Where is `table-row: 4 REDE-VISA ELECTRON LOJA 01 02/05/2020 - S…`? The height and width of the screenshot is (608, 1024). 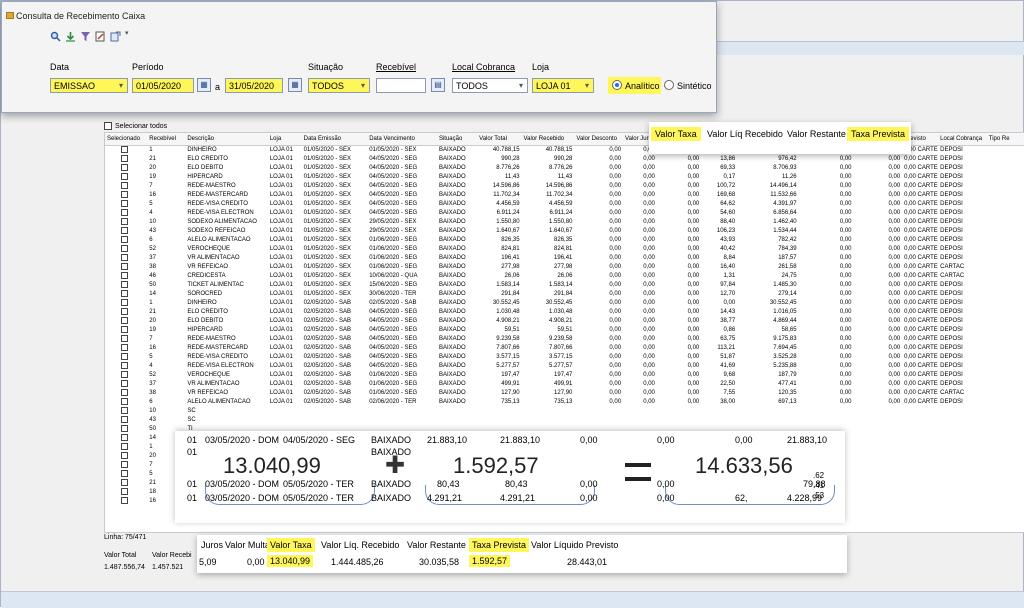
table-row: 4 REDE-VISA ELECTRON LOJA 01 02/05/2020 - S… is located at coordinates (564, 366).